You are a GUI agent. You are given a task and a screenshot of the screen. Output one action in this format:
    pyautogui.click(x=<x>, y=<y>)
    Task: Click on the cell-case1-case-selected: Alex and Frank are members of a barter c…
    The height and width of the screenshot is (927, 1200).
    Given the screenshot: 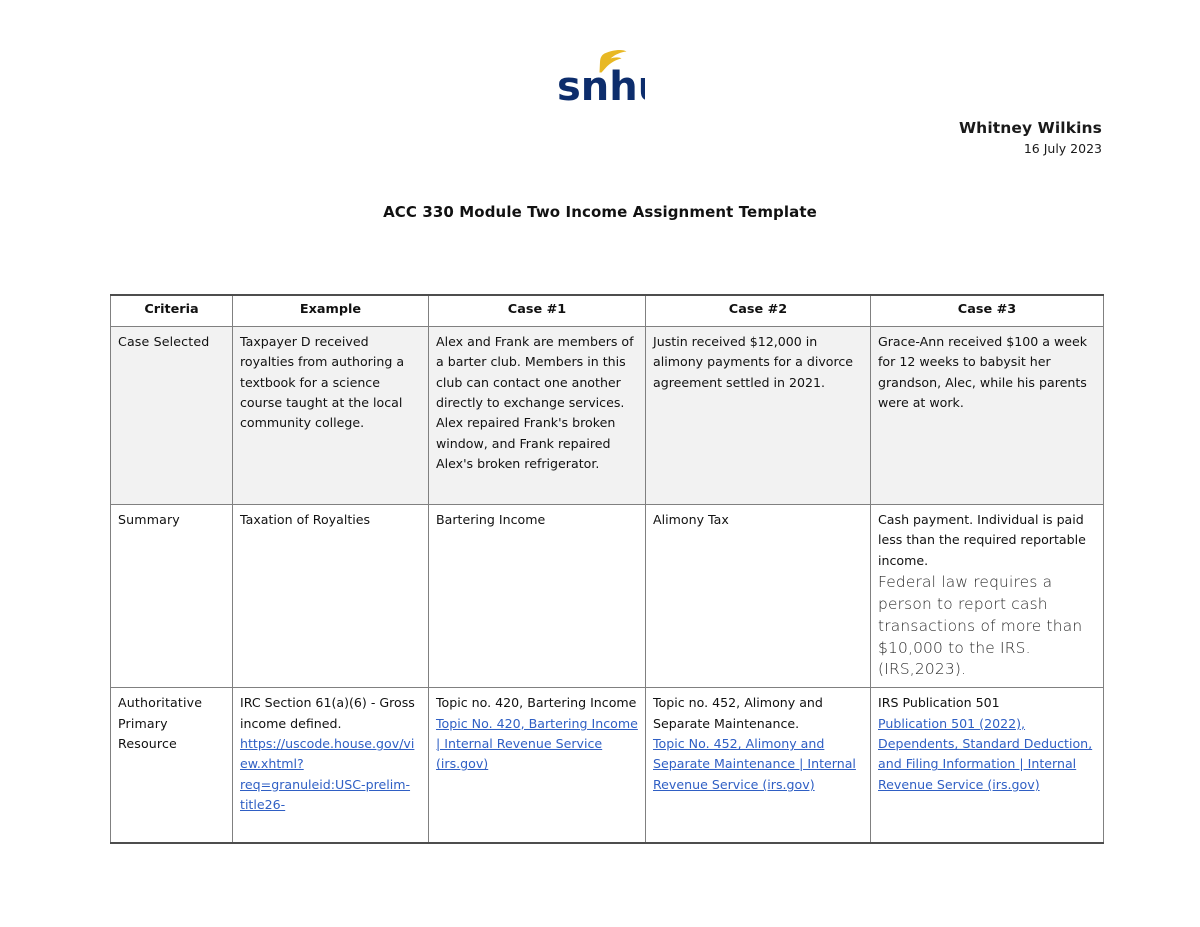 What is the action you would take?
    pyautogui.click(x=537, y=415)
    